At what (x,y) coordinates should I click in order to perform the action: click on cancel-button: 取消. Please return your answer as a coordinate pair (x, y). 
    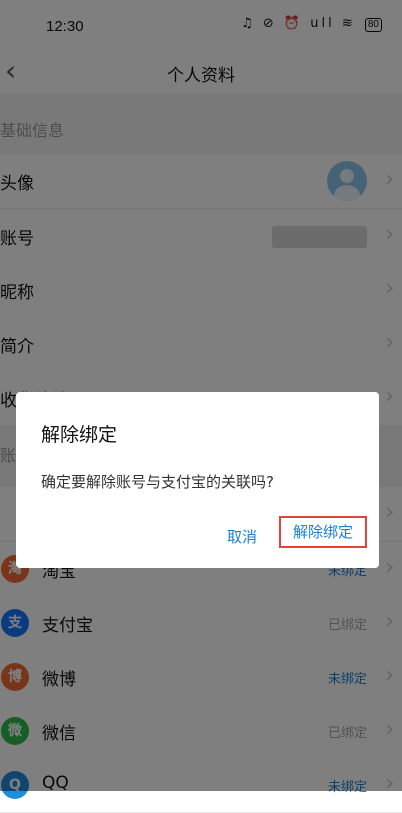
    Looking at the image, I should click on (242, 536).